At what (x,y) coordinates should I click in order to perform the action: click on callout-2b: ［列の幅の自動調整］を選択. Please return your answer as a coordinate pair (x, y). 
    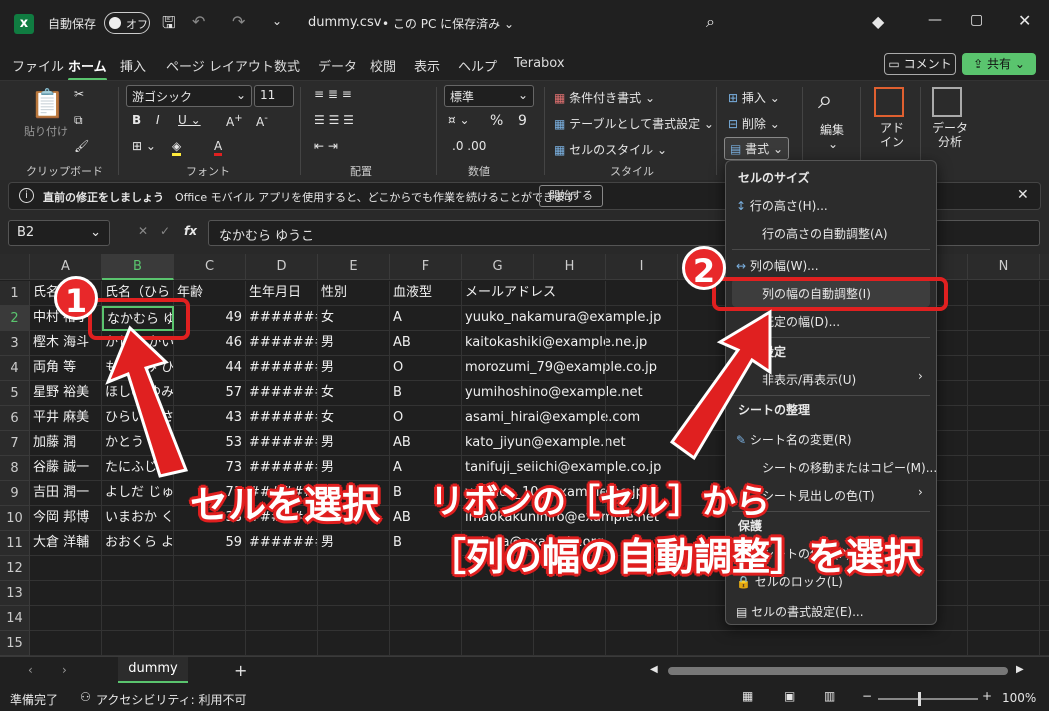
    Looking at the image, I should click on (675, 557).